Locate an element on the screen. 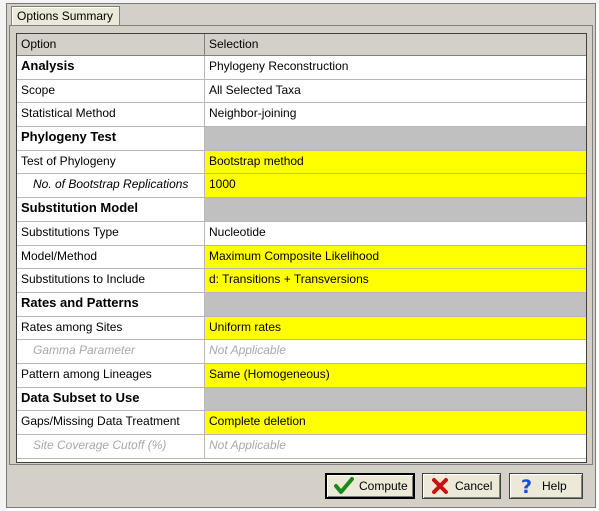  header-option: Option is located at coordinates (111, 44).